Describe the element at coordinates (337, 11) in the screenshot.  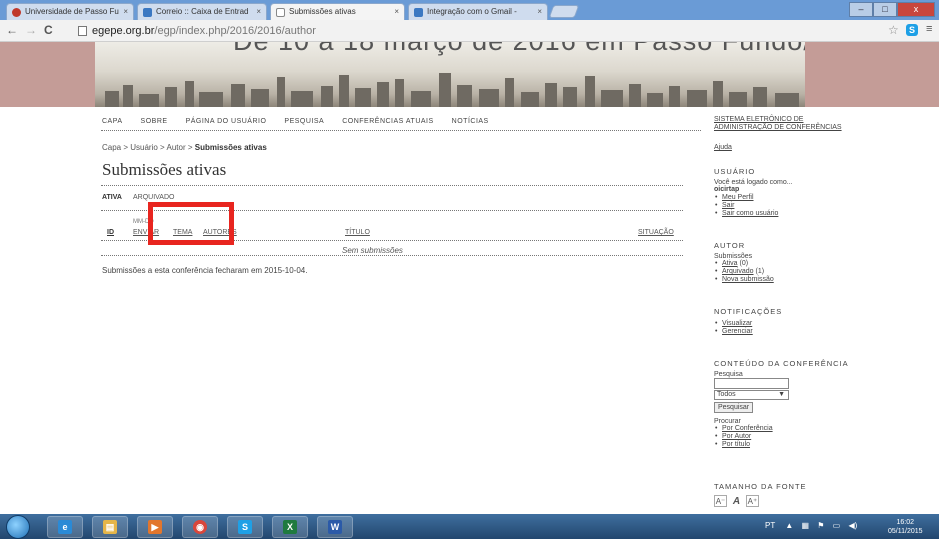
I see `tab-submissoes: Submissões ativas ×` at that location.